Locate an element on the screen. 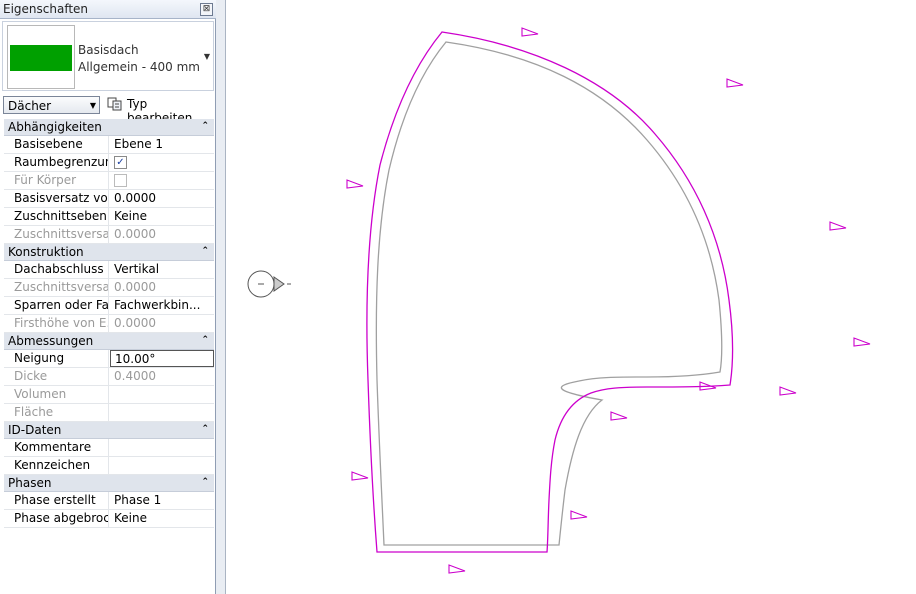  close-icon: ⊠ is located at coordinates (206, 9).